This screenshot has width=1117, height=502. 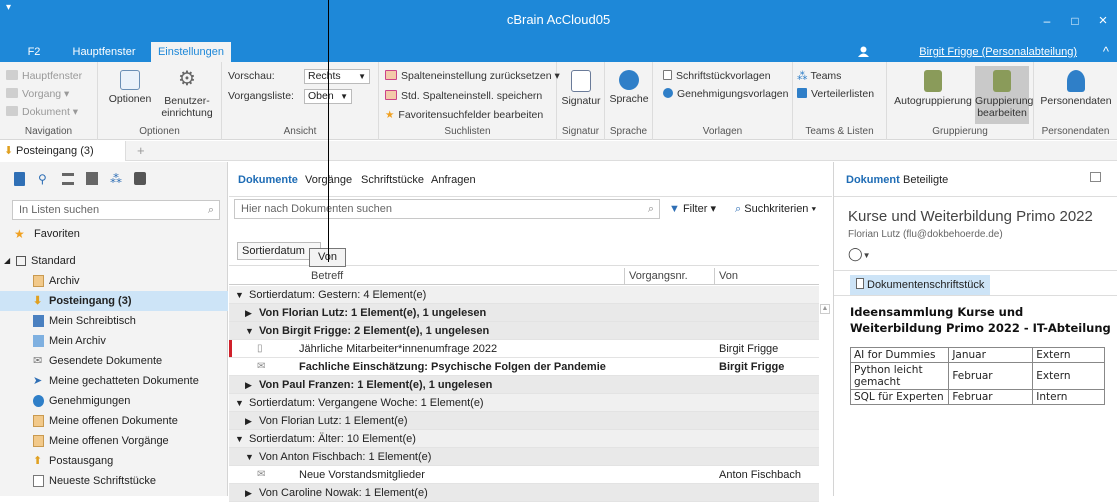 What do you see at coordinates (728, 276) in the screenshot?
I see `column-header-von: Von` at bounding box center [728, 276].